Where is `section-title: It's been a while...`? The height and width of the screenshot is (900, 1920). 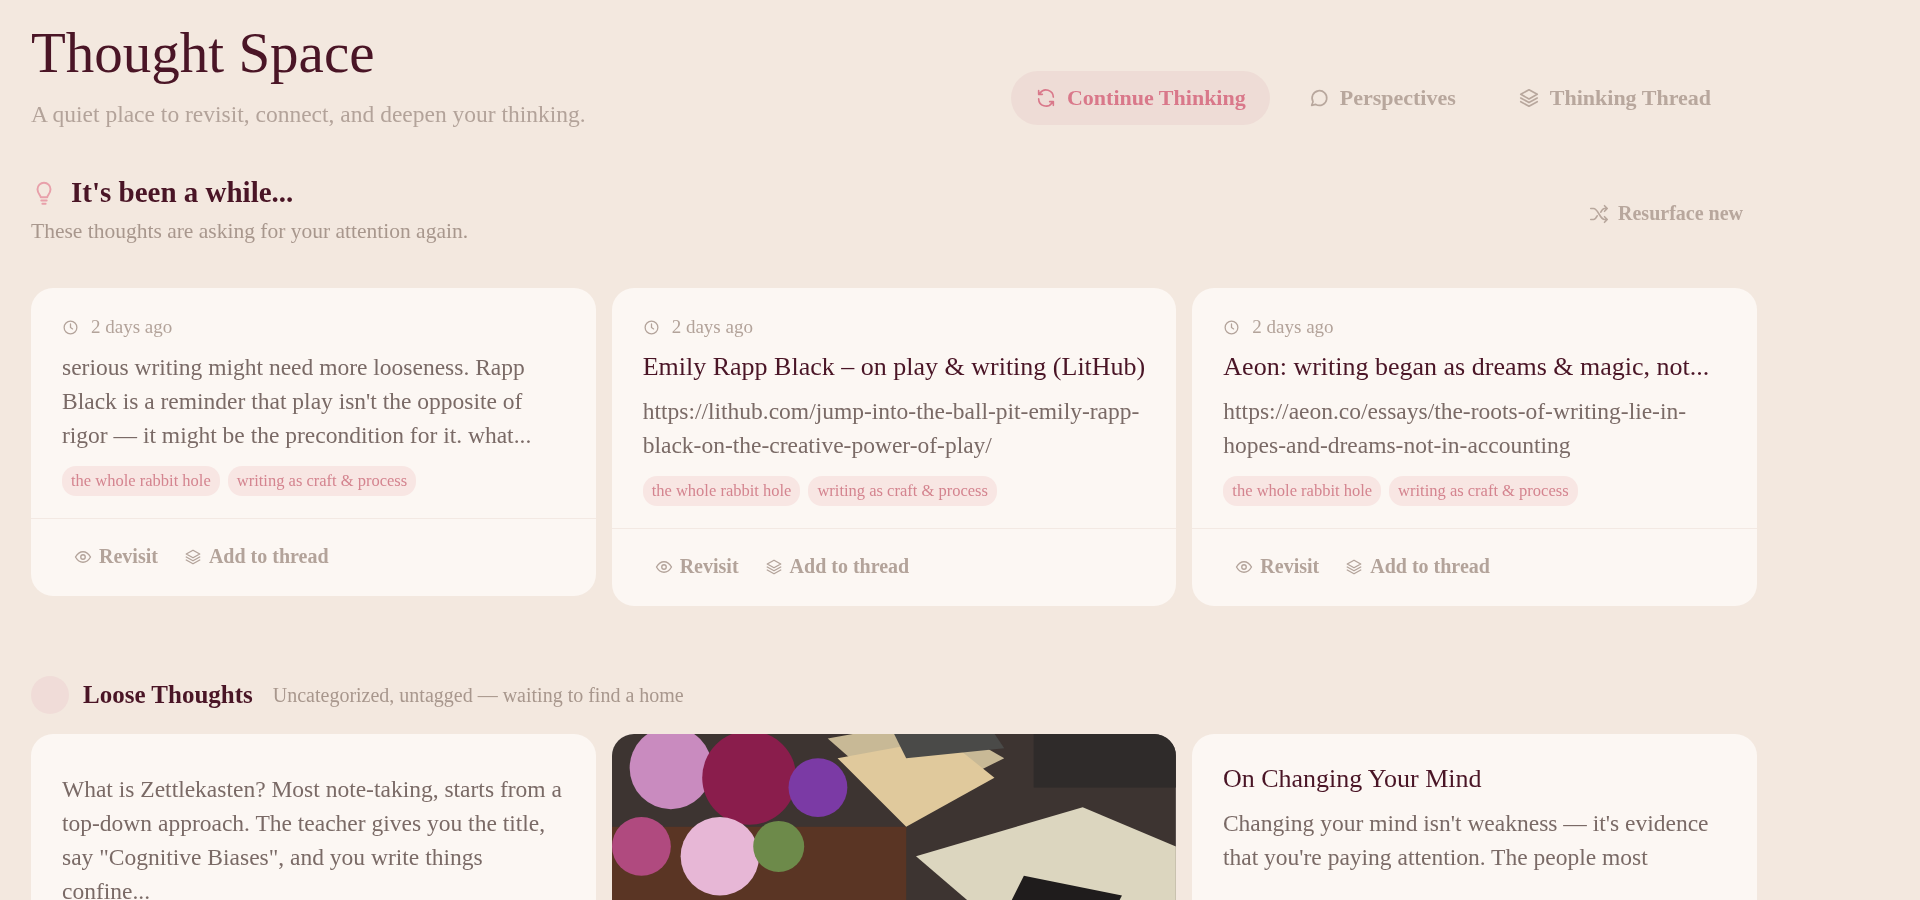
section-title: It's been a while... is located at coordinates (182, 192).